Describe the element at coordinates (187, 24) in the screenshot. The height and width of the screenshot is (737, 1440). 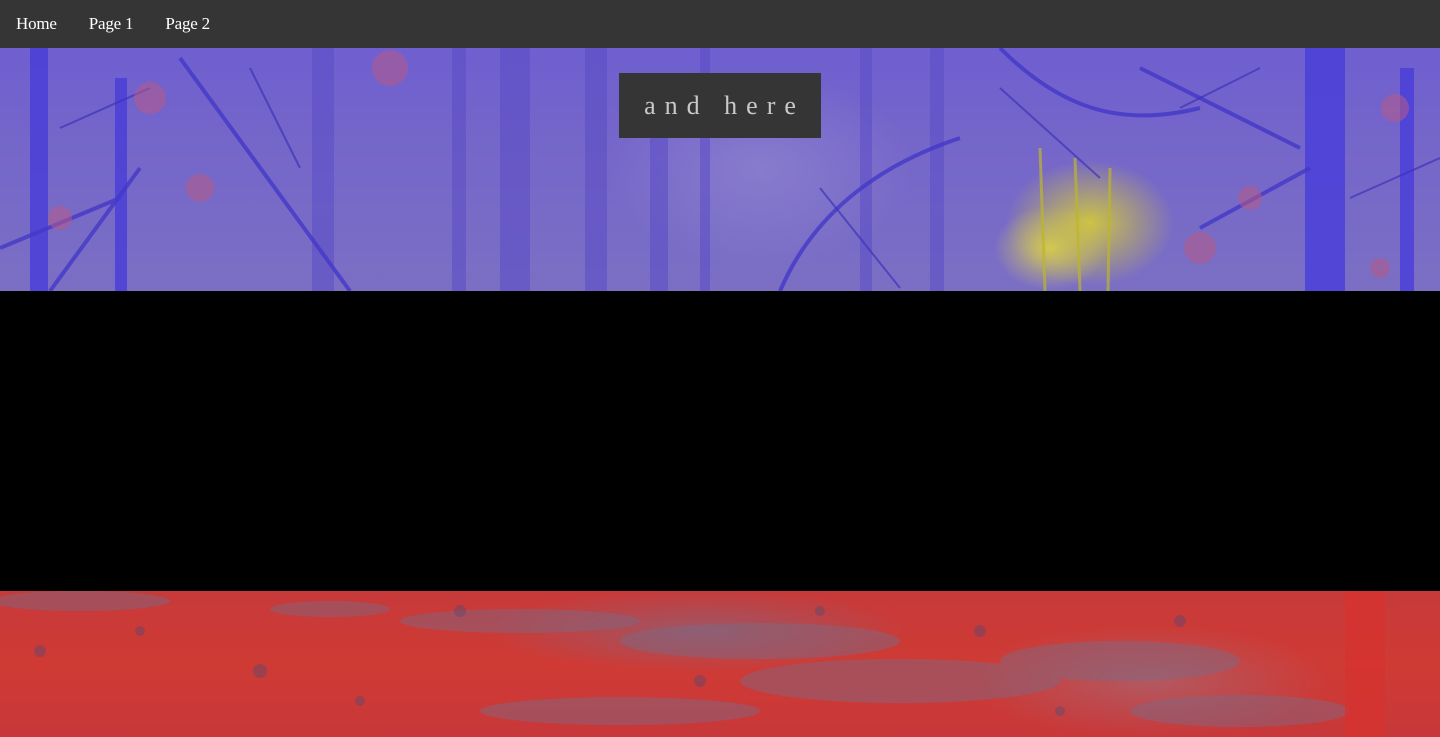
I see `nav-link-page-2: Page 2` at that location.